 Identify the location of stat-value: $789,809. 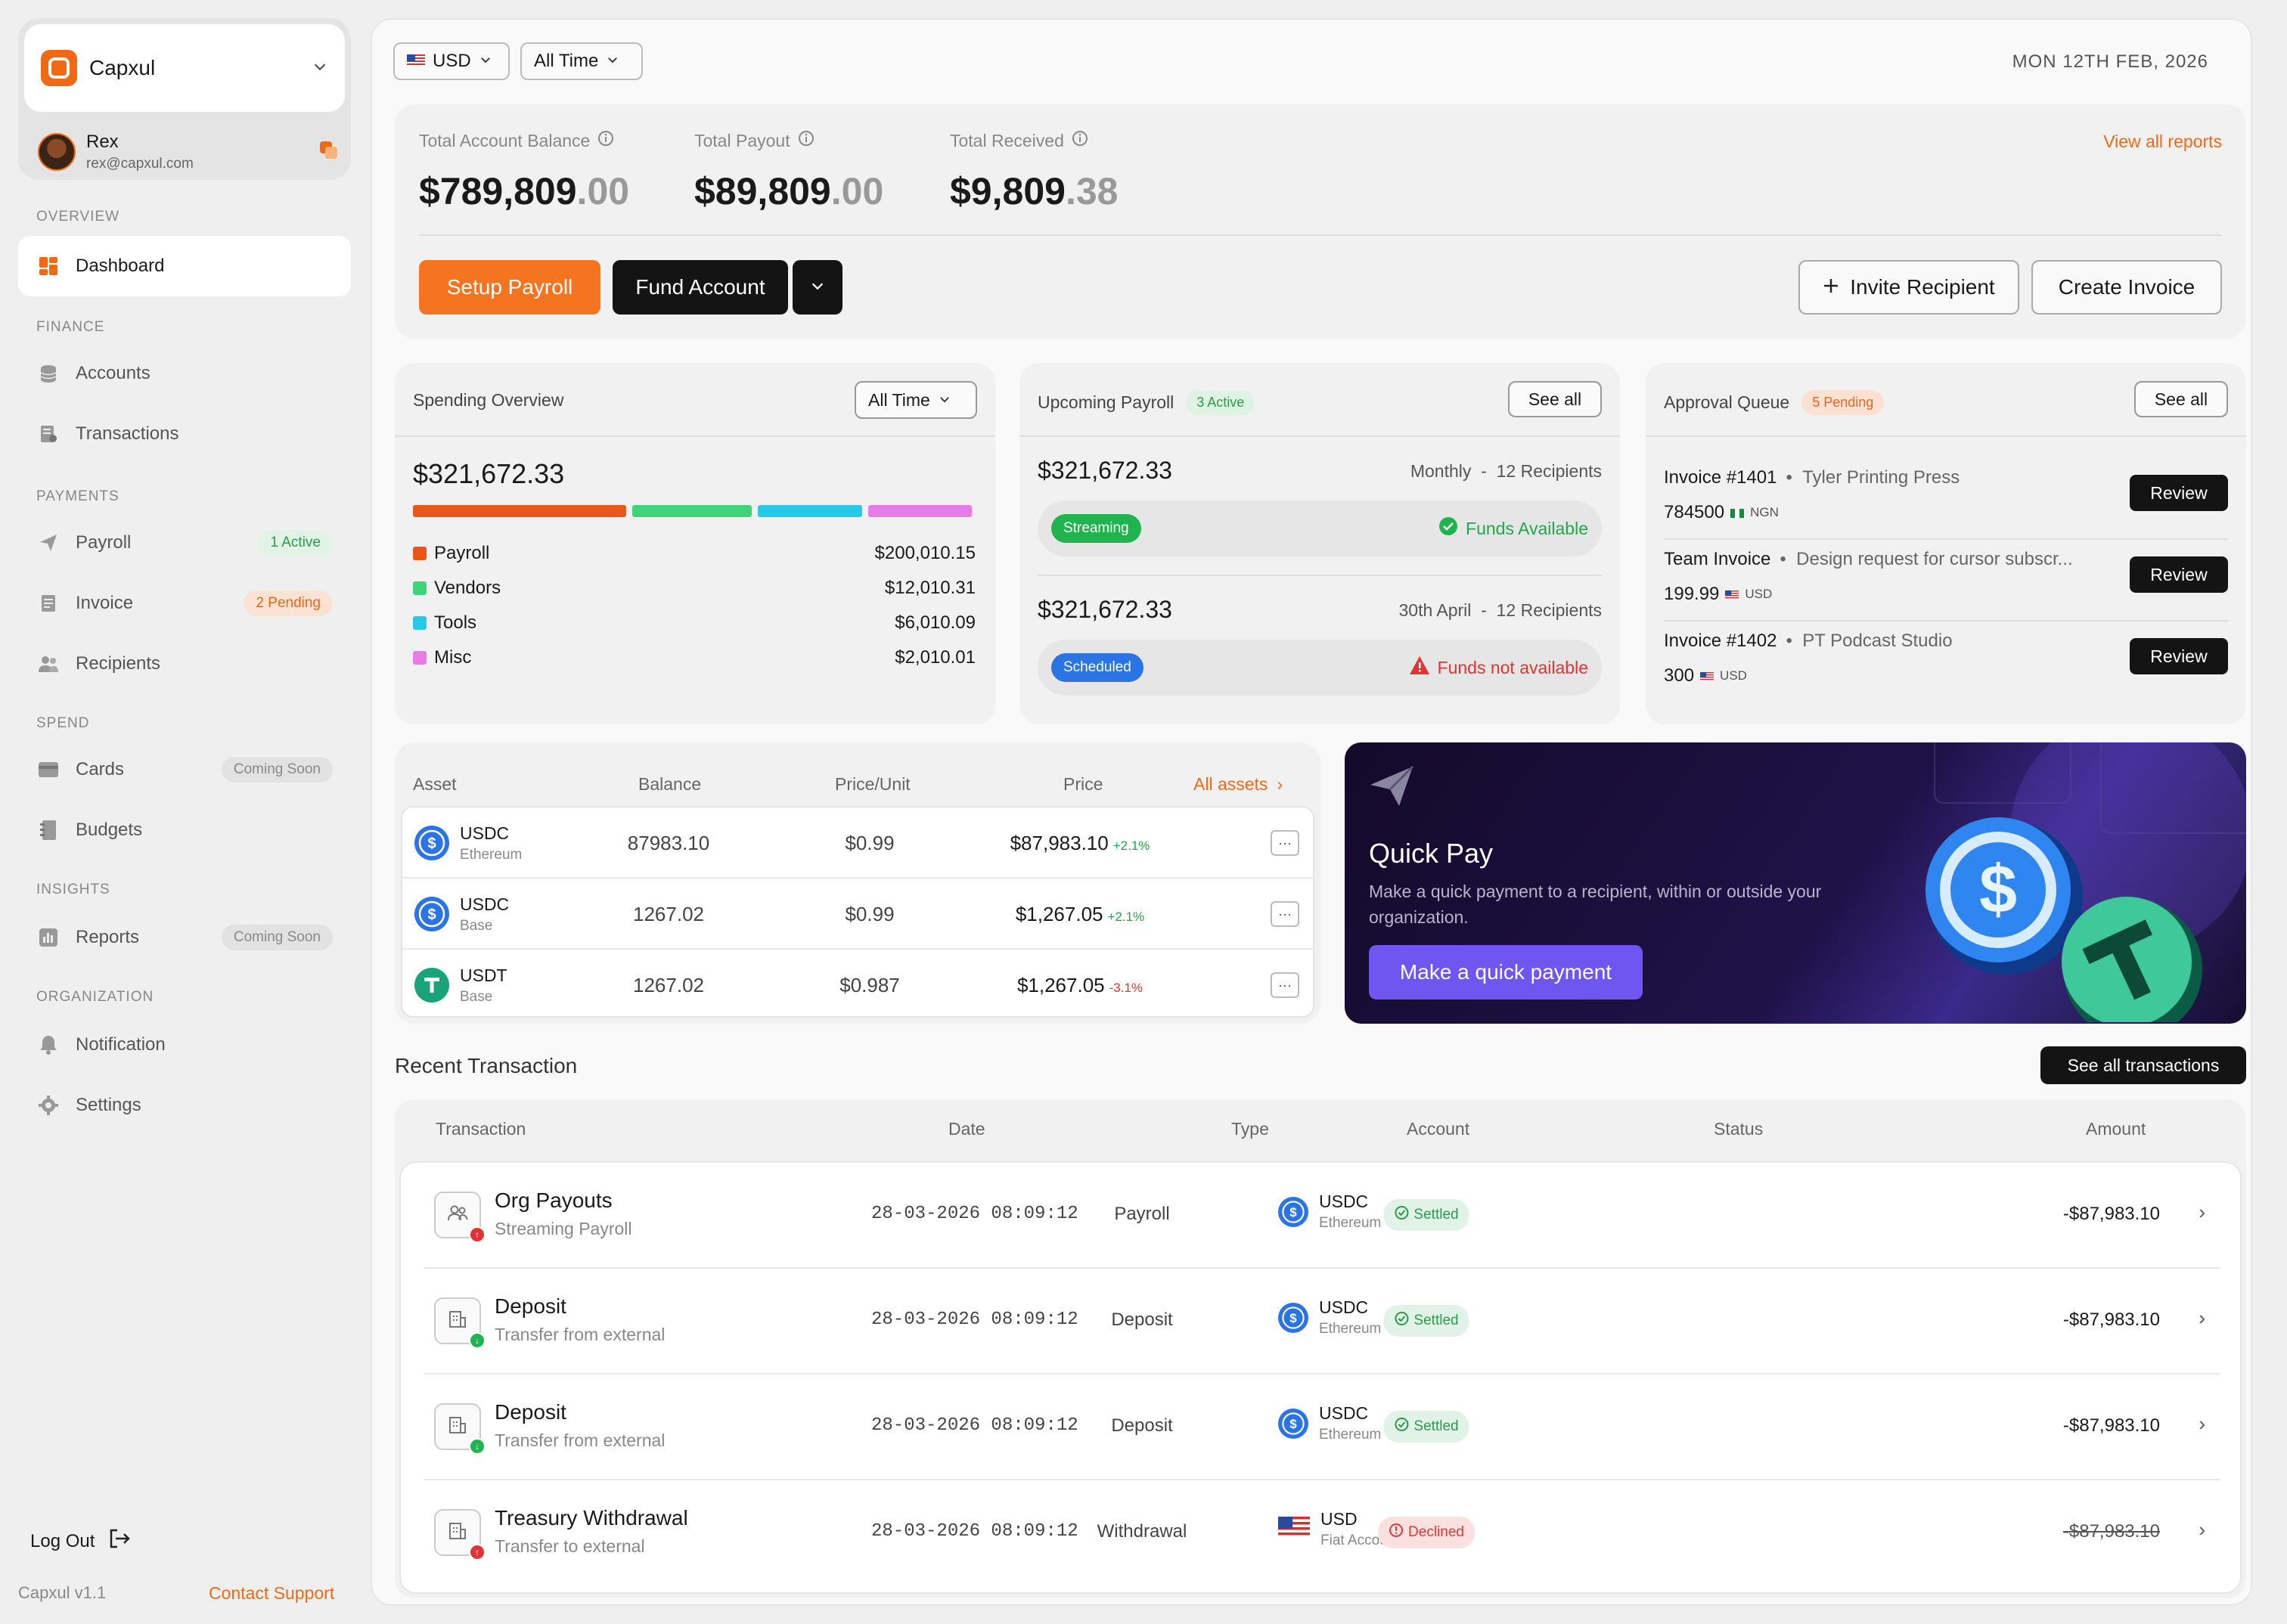
(498, 191).